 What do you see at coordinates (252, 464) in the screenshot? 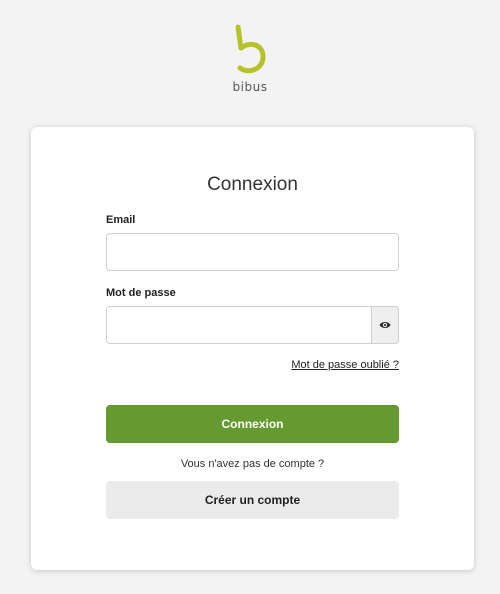
I see `no-account-text: Vous n'avez pas de compte ?` at bounding box center [252, 464].